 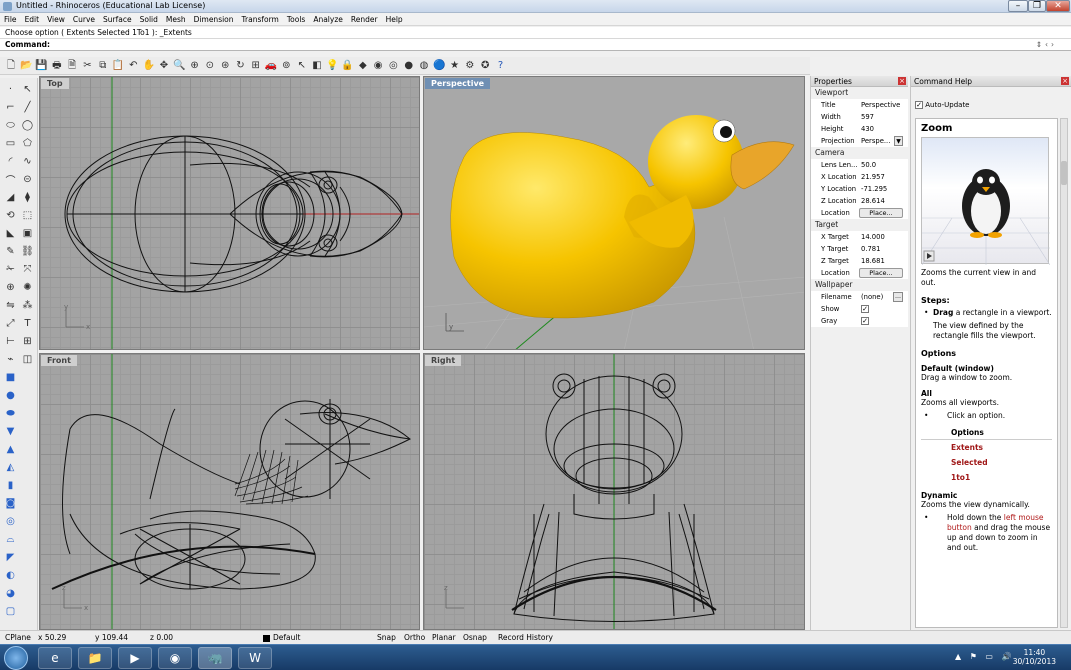 I want to click on minimize-button: –, so click(x=1018, y=6).